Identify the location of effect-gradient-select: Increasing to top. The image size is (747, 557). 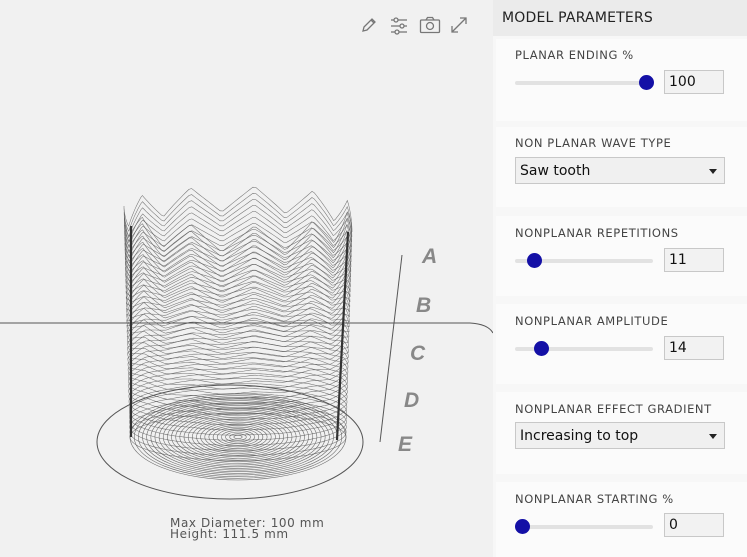
(620, 435).